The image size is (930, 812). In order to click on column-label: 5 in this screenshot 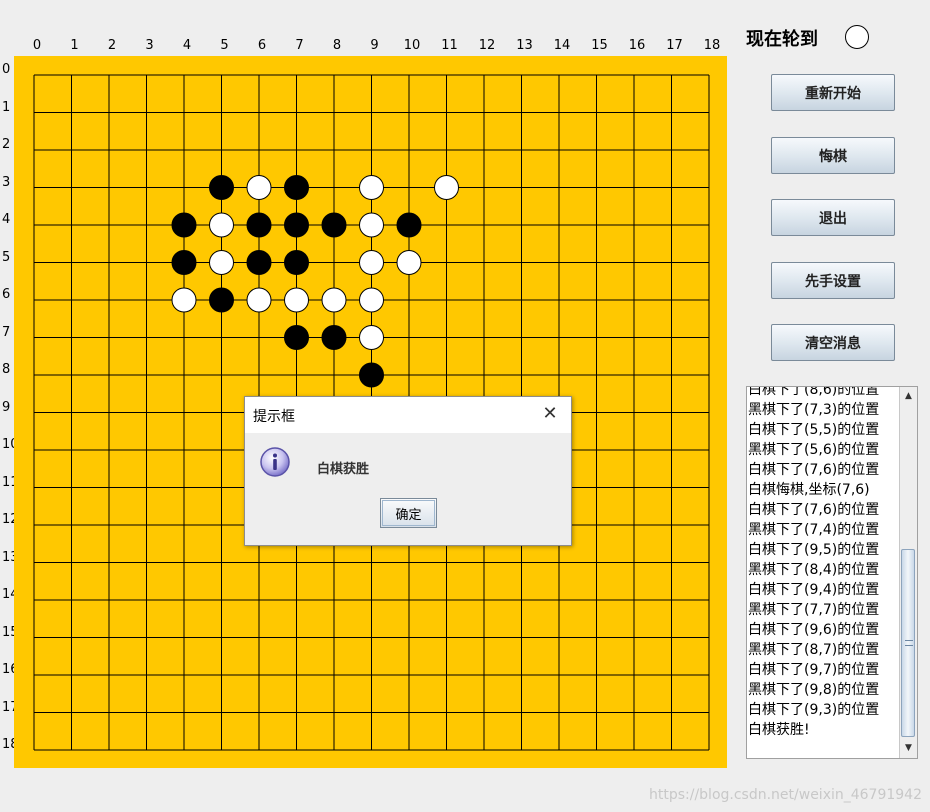, I will do `click(224, 45)`.